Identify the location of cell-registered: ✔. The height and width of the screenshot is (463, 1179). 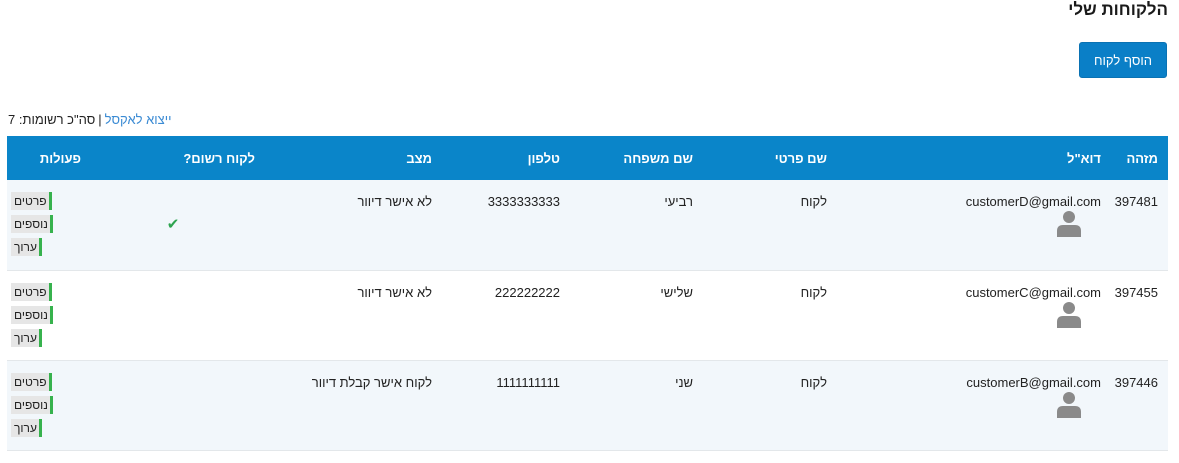
(178, 225).